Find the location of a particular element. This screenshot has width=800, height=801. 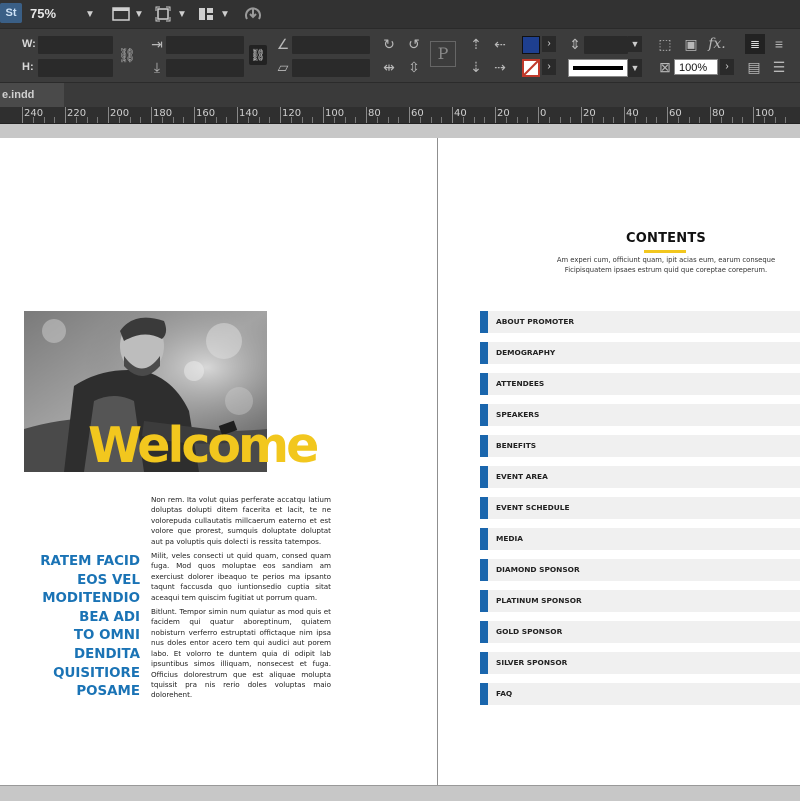

height-field is located at coordinates (75, 68).